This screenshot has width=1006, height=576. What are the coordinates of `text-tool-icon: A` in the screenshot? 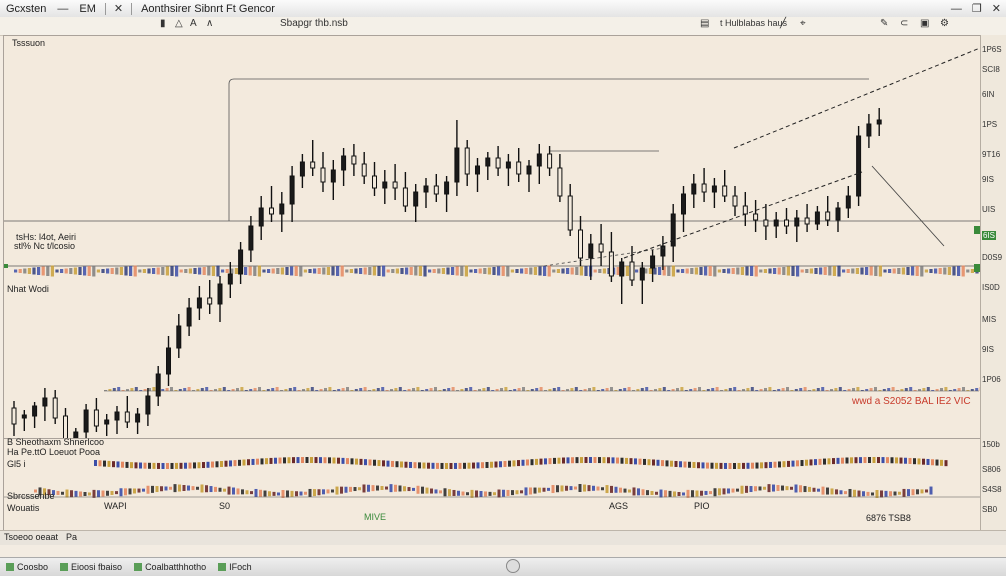 It's located at (193, 23).